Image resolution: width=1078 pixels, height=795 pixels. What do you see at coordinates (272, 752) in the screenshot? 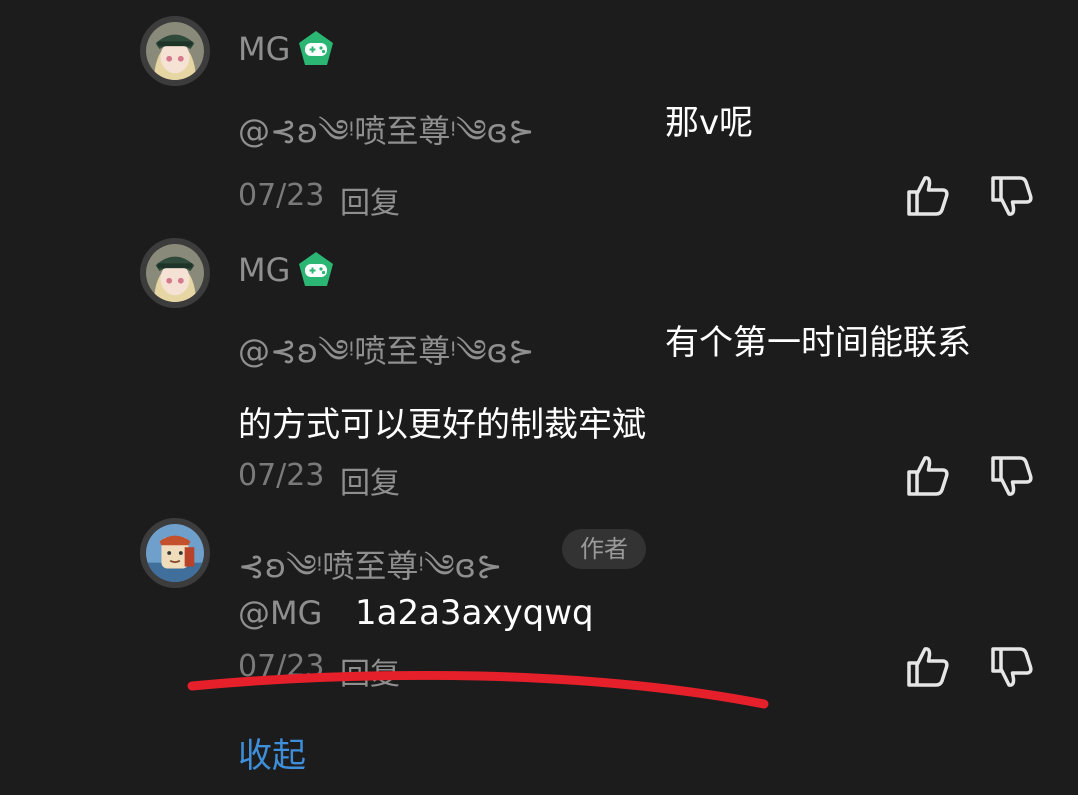
I see `collapse-button: 收起` at bounding box center [272, 752].